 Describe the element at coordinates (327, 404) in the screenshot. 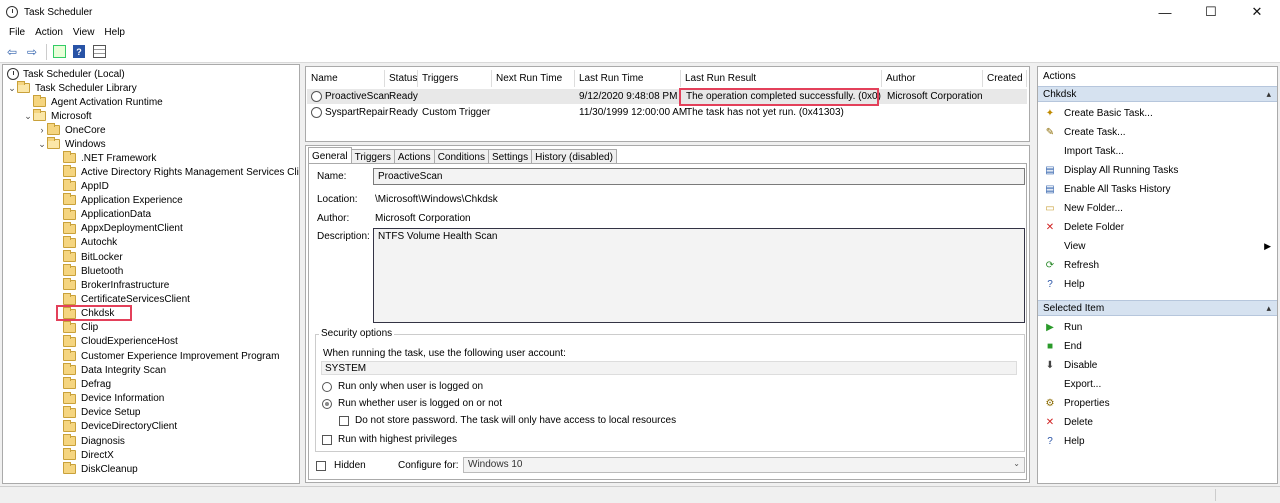

I see `run-whether-logged-on-radio` at that location.